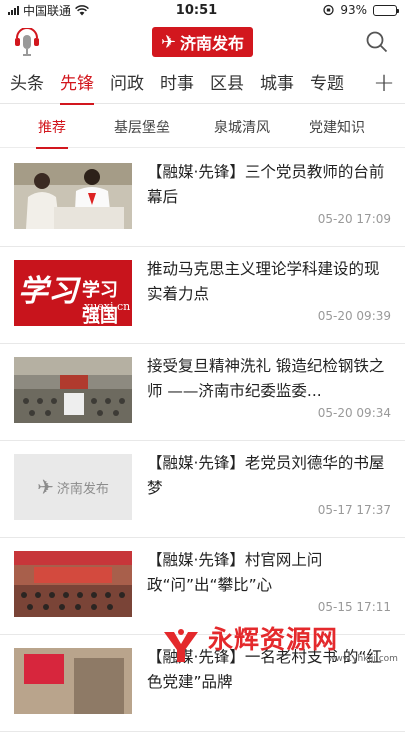 This screenshot has width=405, height=732. What do you see at coordinates (202, 128) in the screenshot?
I see `sub-tab-bar: 推荐 基层堡垒 泉城清风 党建知识` at bounding box center [202, 128].